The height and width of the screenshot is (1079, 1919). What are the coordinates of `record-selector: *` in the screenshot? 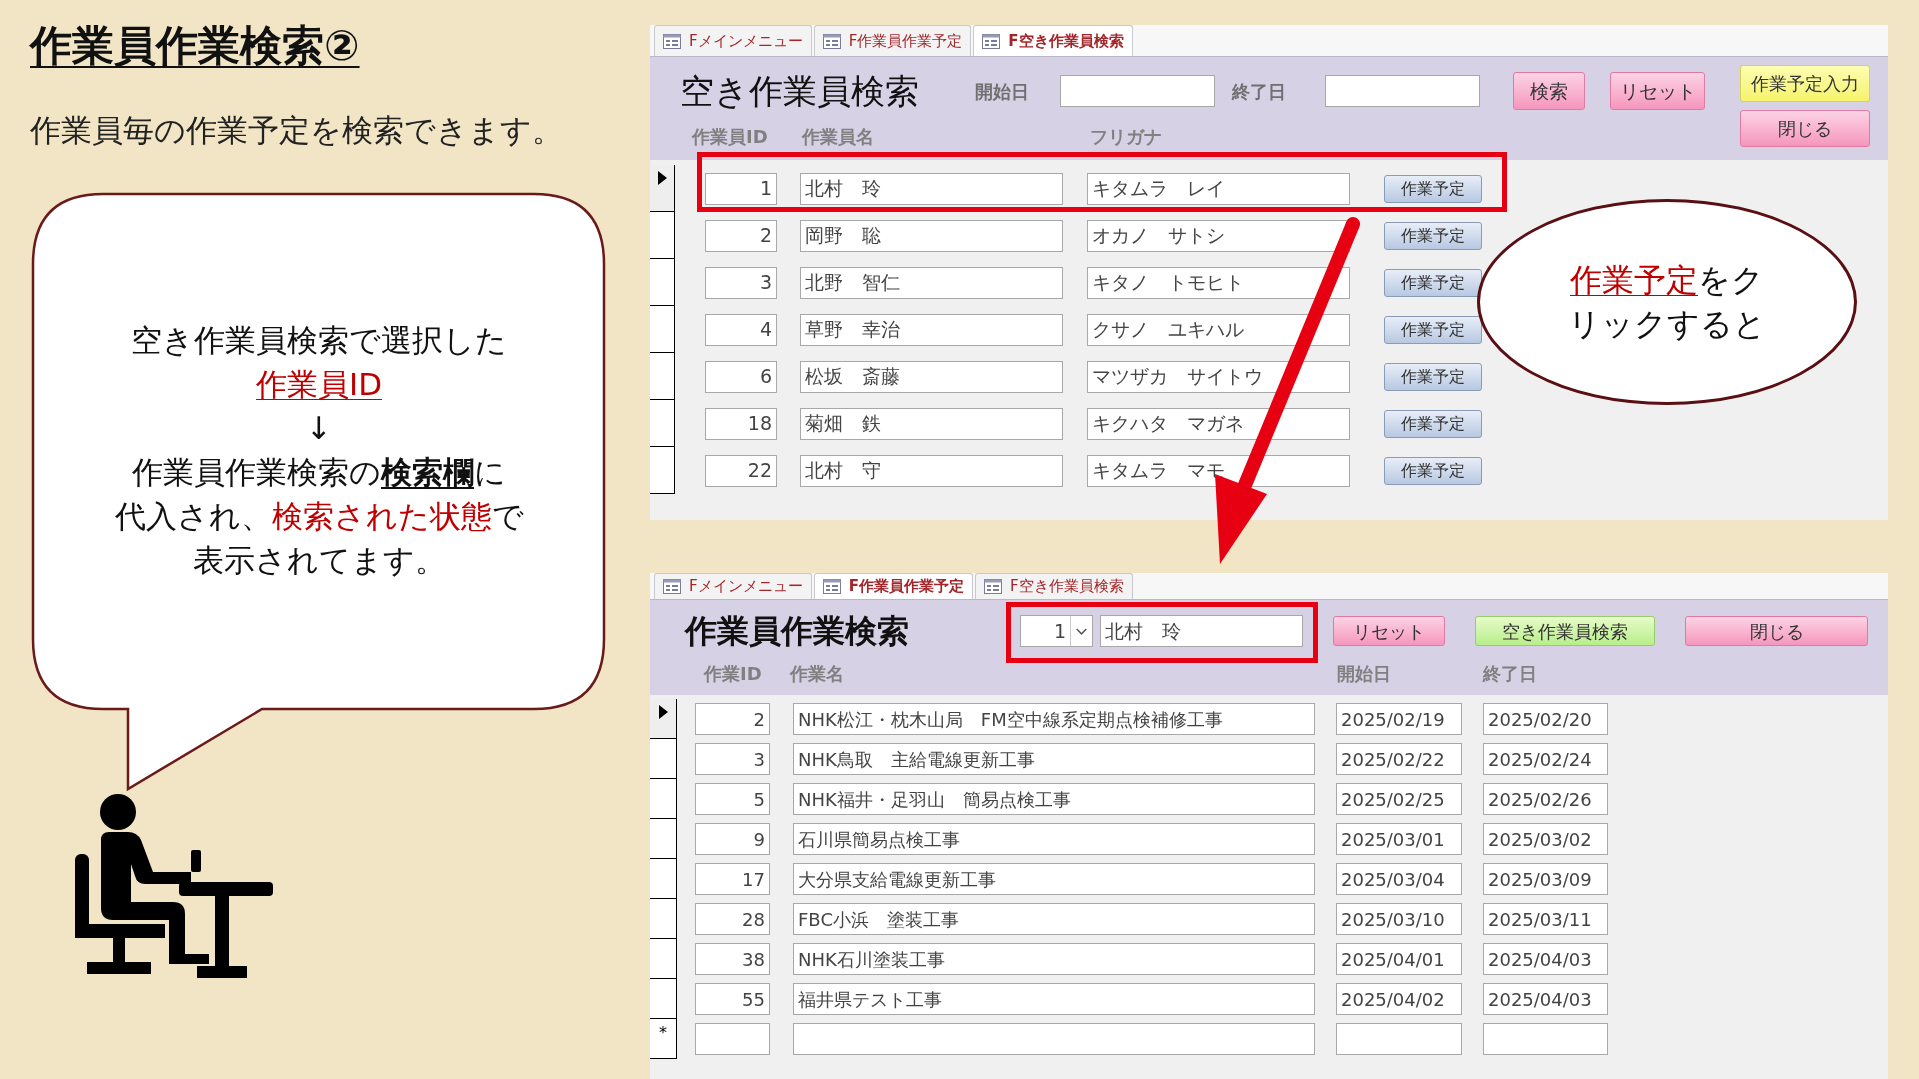 It's located at (663, 1039).